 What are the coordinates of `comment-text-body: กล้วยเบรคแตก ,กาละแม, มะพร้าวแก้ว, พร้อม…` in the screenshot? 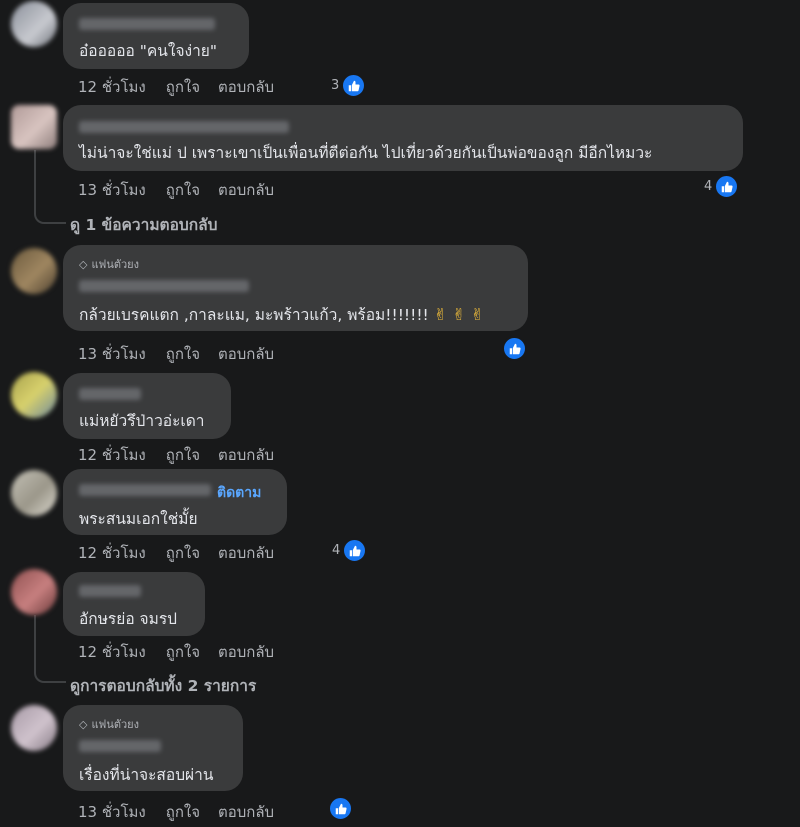 It's located at (254, 315).